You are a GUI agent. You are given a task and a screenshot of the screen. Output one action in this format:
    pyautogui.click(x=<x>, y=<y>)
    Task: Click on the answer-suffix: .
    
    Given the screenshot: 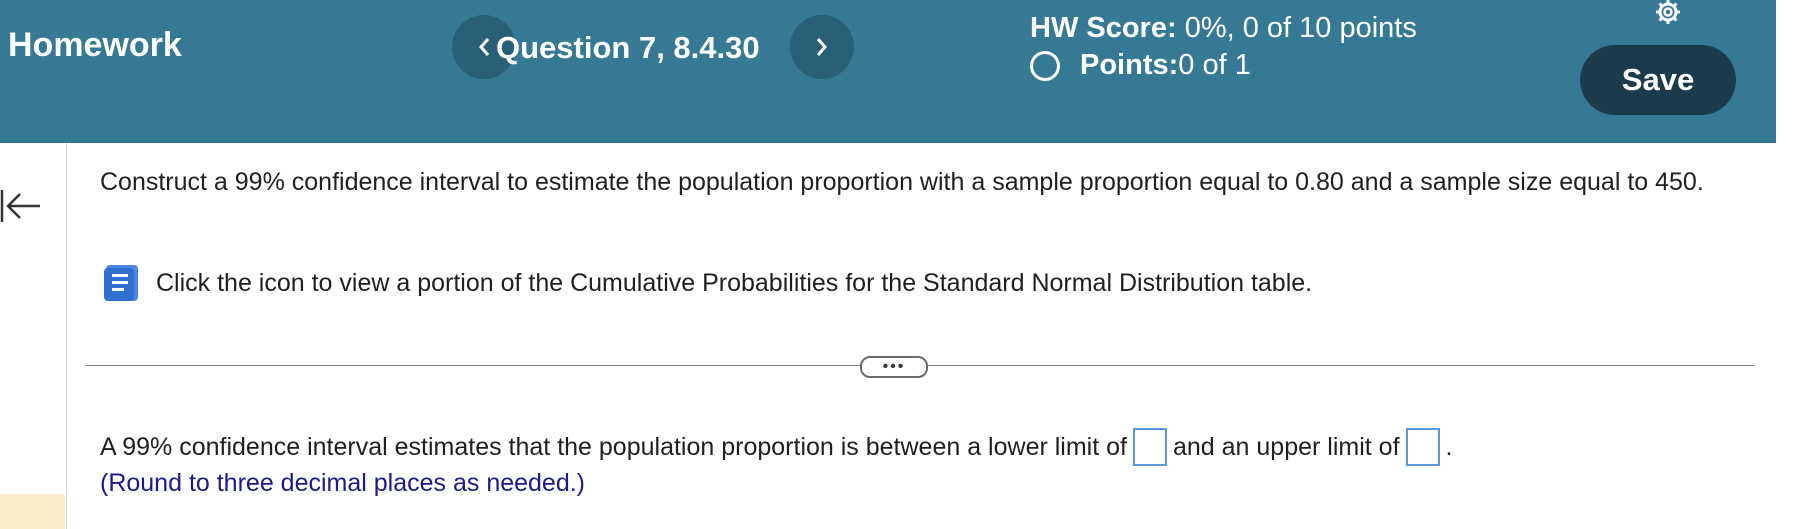 What is the action you would take?
    pyautogui.click(x=1449, y=446)
    